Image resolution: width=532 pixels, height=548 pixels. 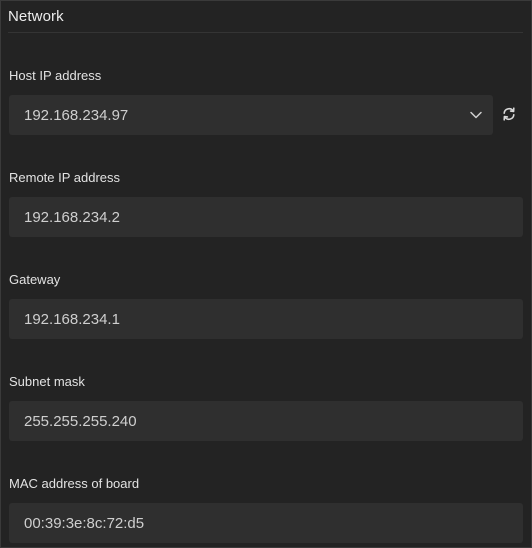 What do you see at coordinates (509, 114) in the screenshot?
I see `refresh-icon` at bounding box center [509, 114].